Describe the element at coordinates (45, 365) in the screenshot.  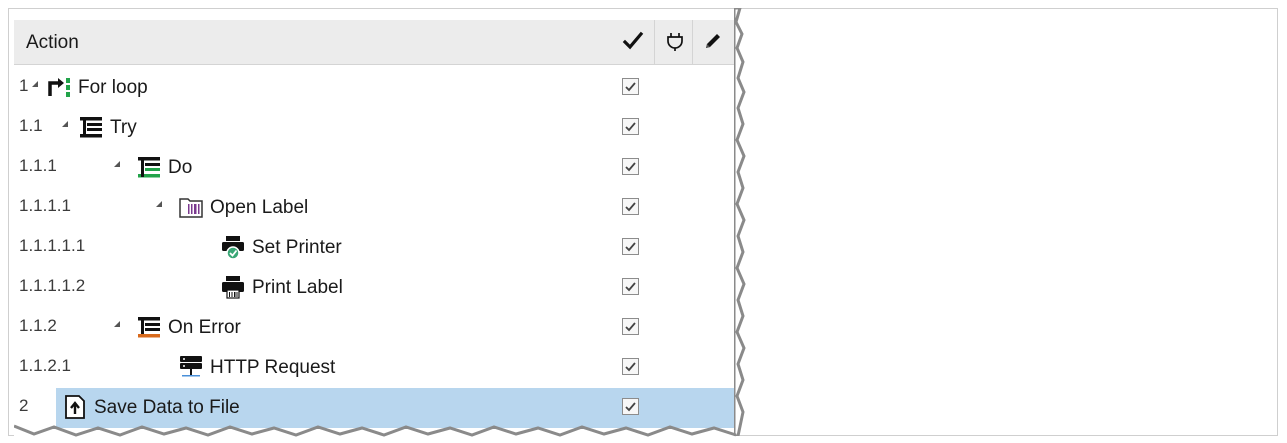
I see `row-number: 1.1.2.1` at that location.